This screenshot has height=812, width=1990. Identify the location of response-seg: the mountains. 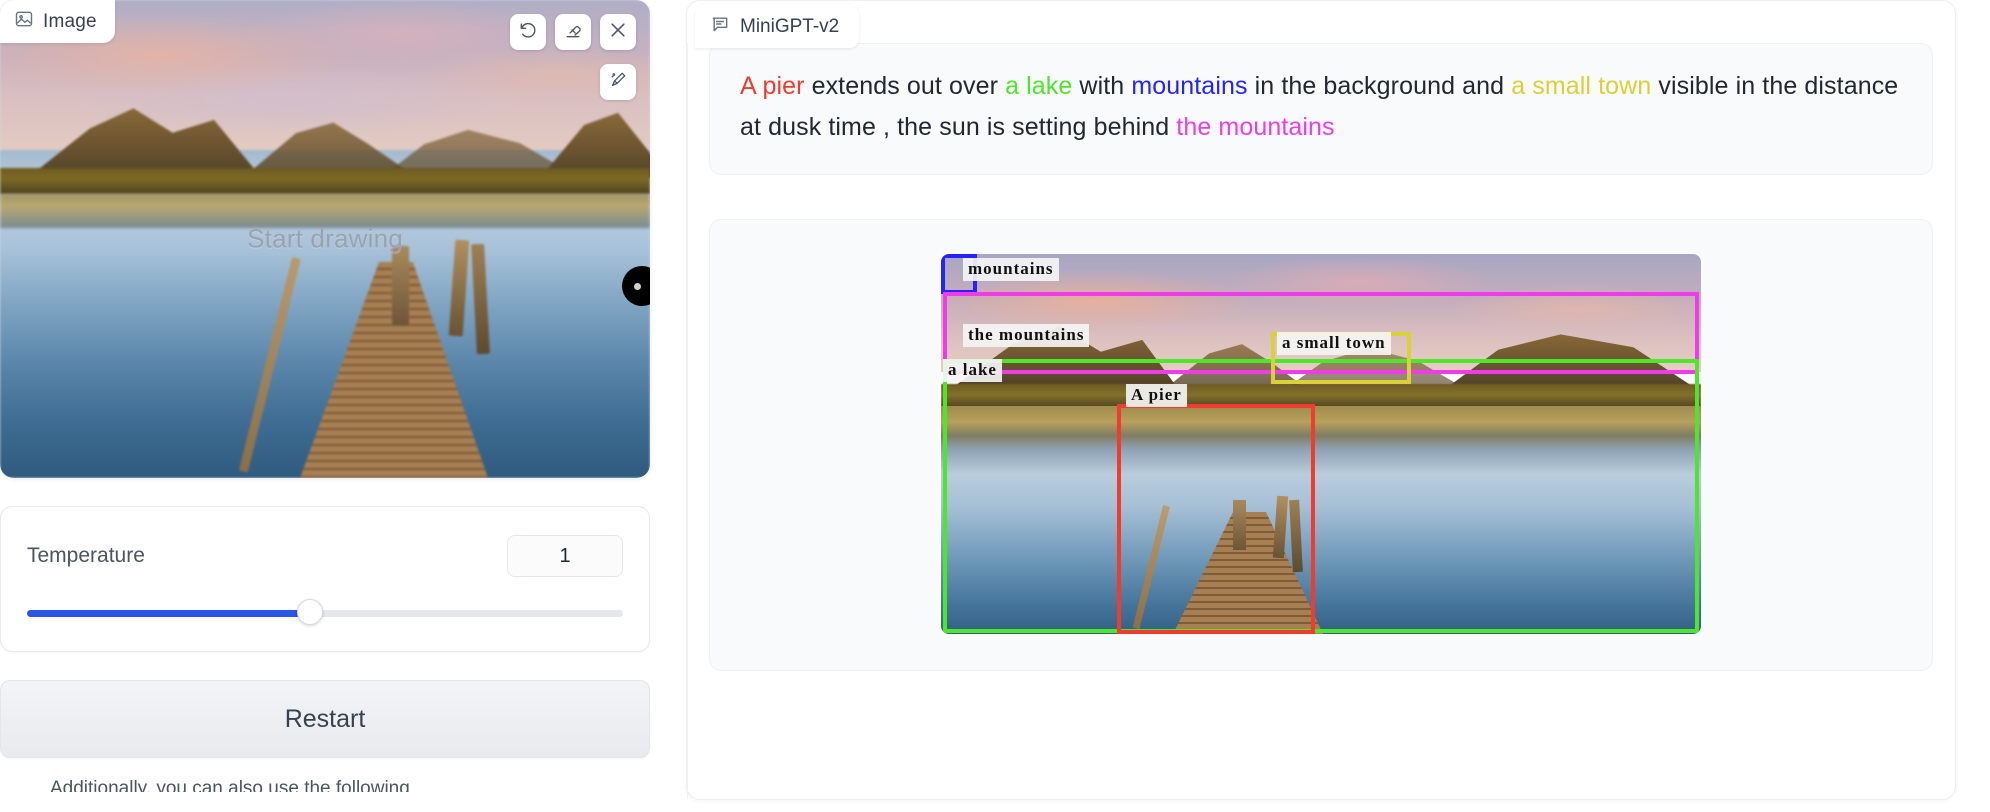
(1255, 127).